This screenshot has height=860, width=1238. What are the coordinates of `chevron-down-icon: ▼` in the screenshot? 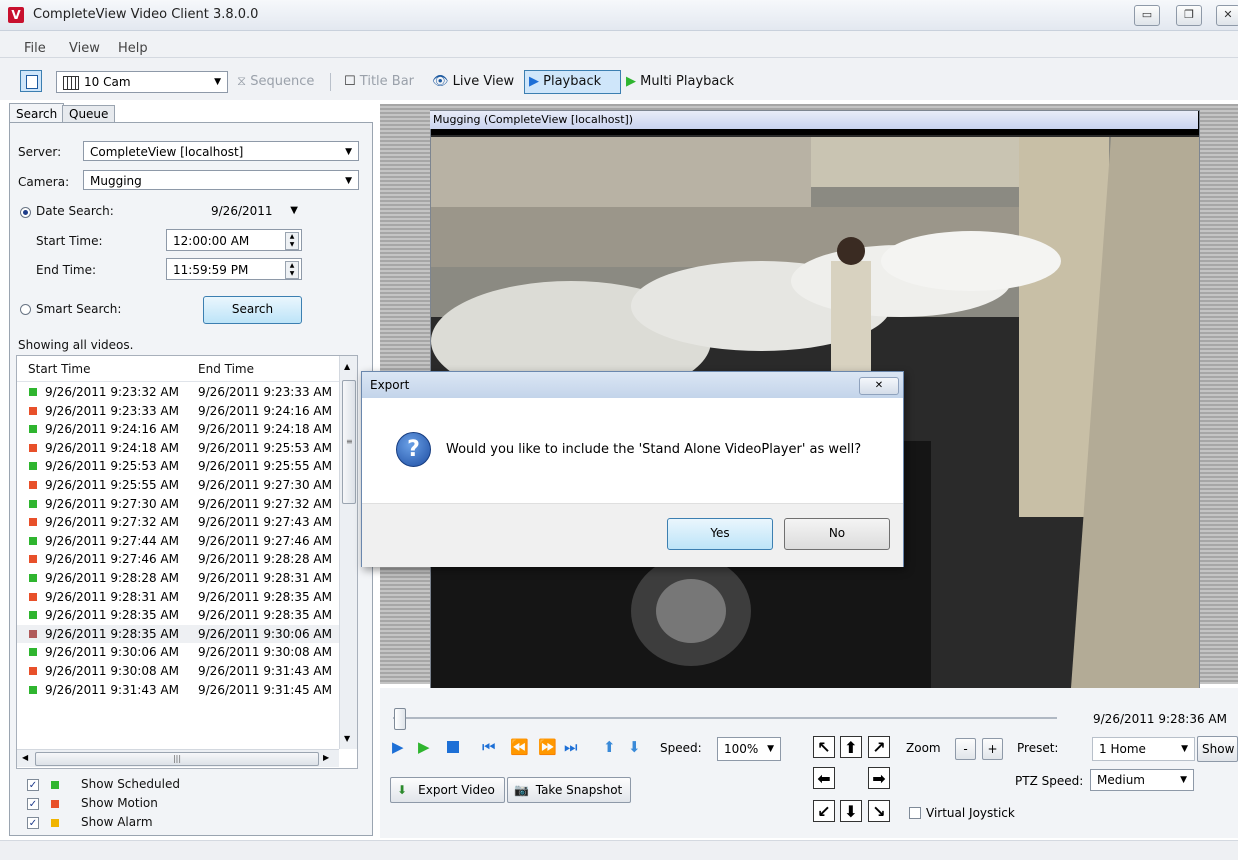 It's located at (294, 210).